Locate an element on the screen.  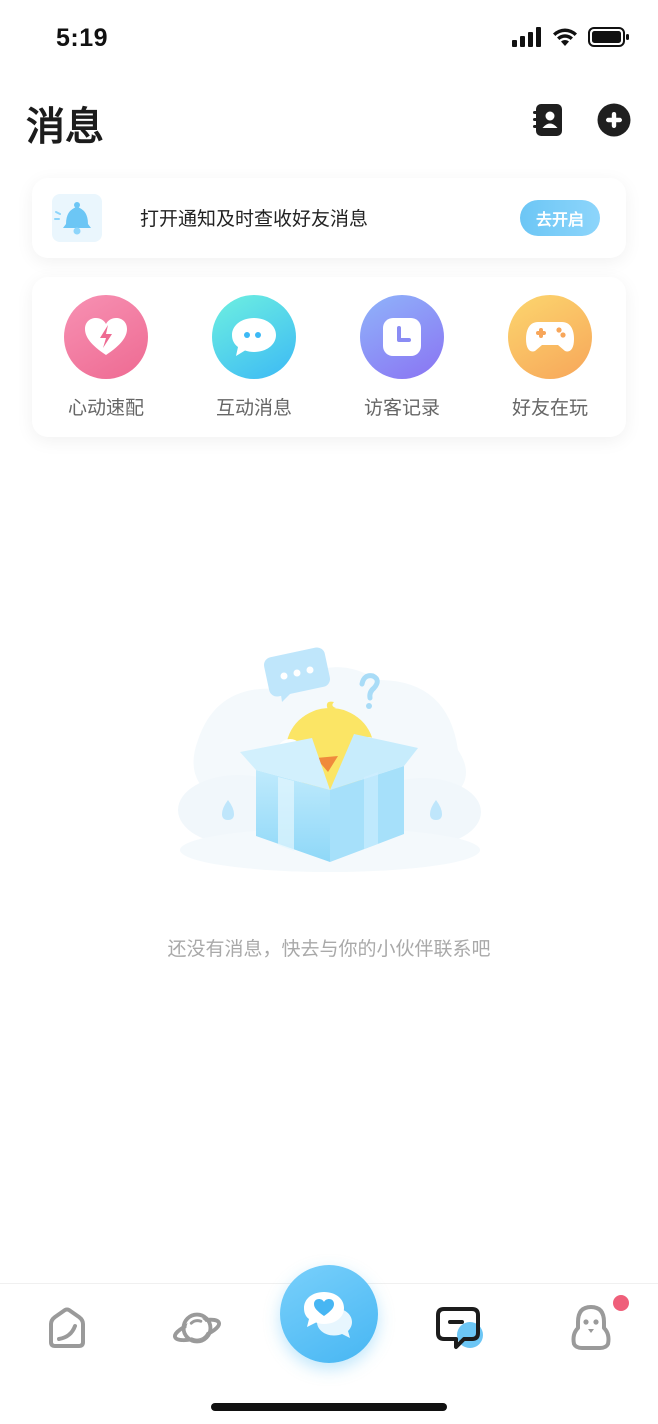
status-icons is located at coordinates (571, 37).